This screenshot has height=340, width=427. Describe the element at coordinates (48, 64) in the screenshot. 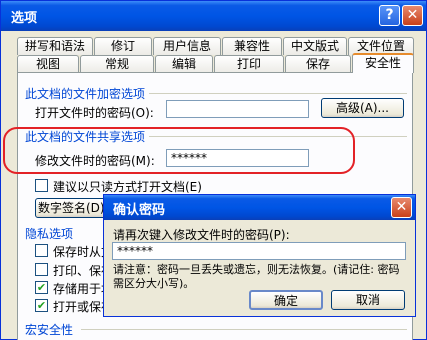

I see `tab-view: 视图` at that location.